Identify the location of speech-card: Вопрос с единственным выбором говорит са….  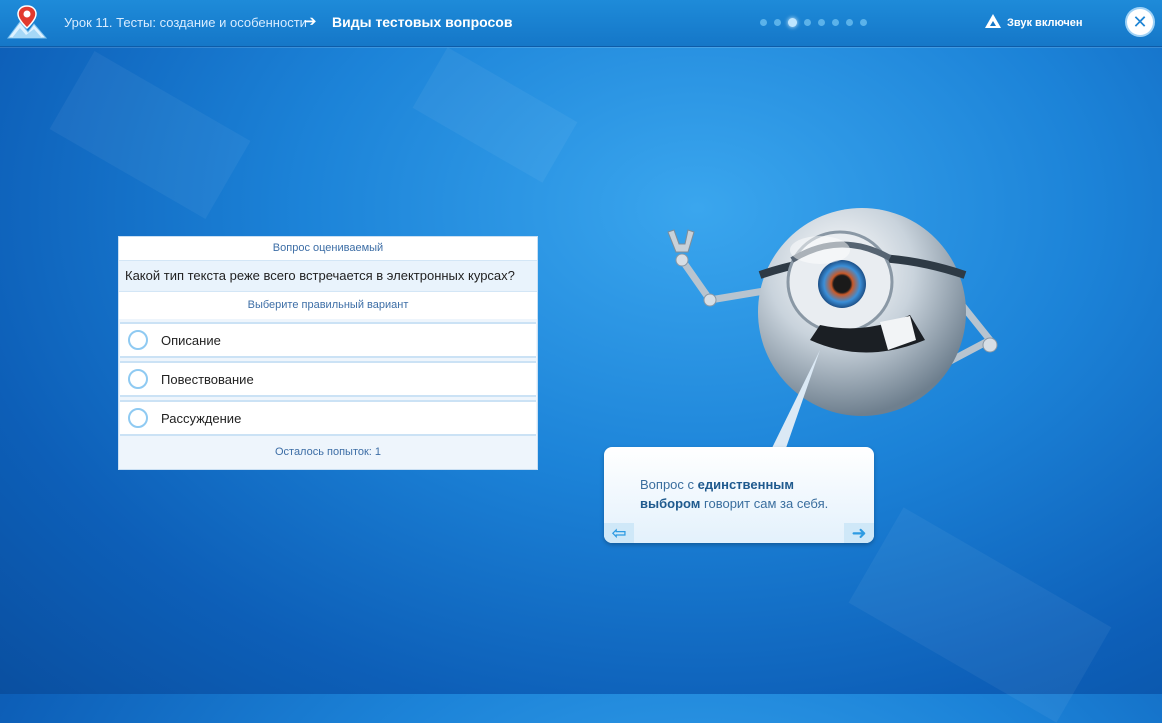
(739, 495).